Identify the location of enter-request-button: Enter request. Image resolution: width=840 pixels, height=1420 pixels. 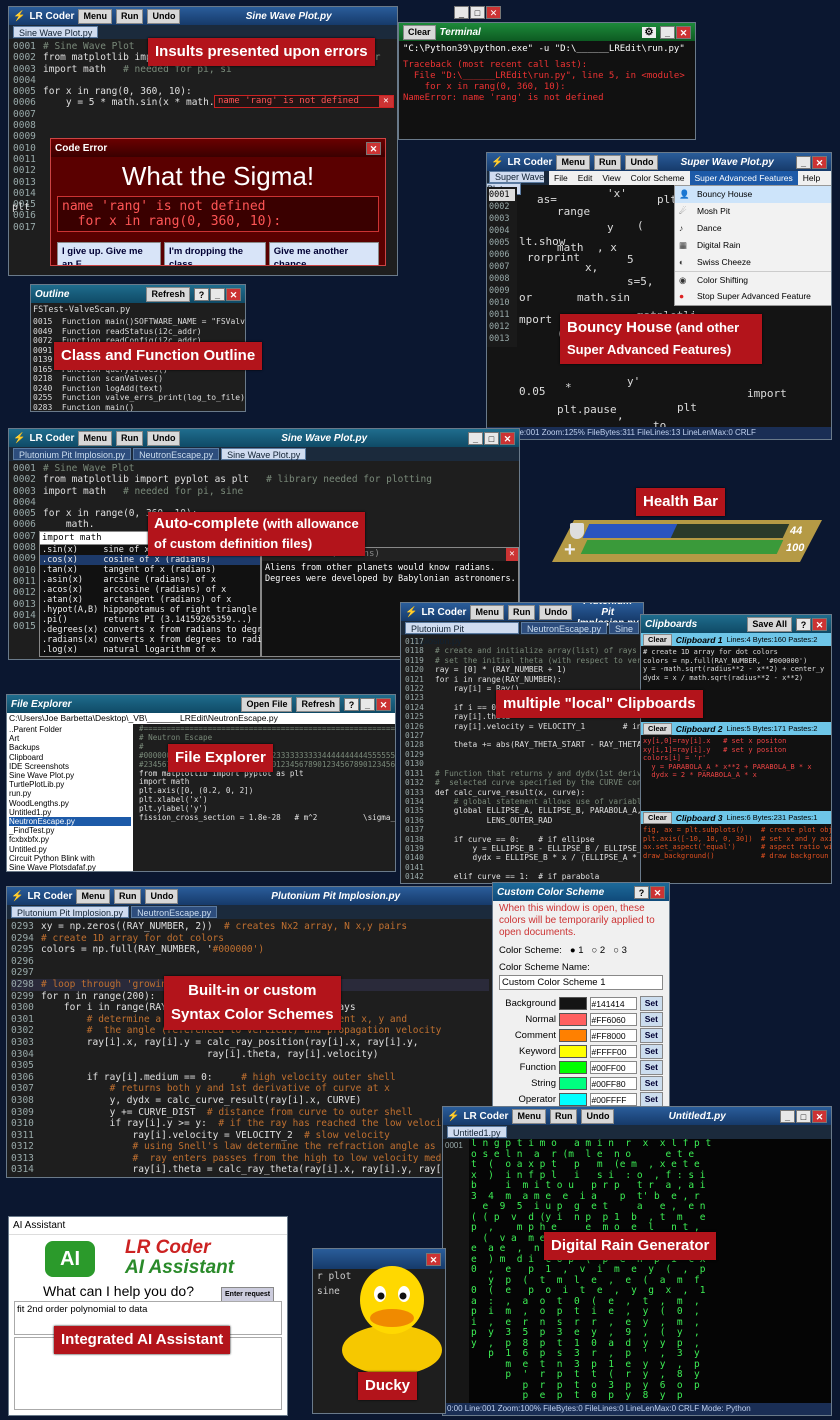
(248, 1294).